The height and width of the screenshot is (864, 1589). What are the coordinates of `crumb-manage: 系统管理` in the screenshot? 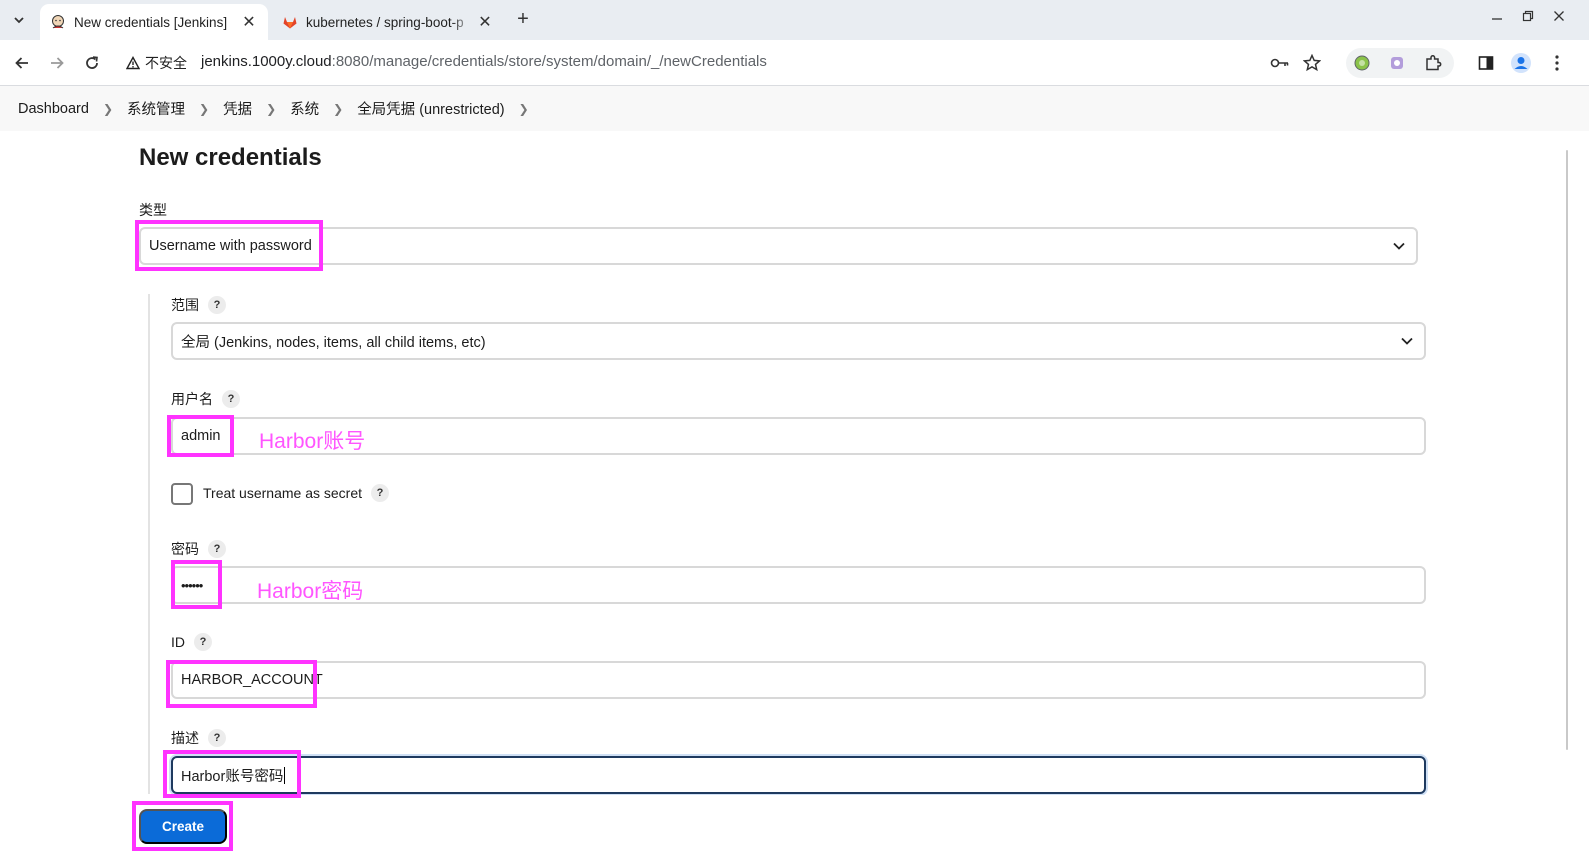 It's located at (156, 108).